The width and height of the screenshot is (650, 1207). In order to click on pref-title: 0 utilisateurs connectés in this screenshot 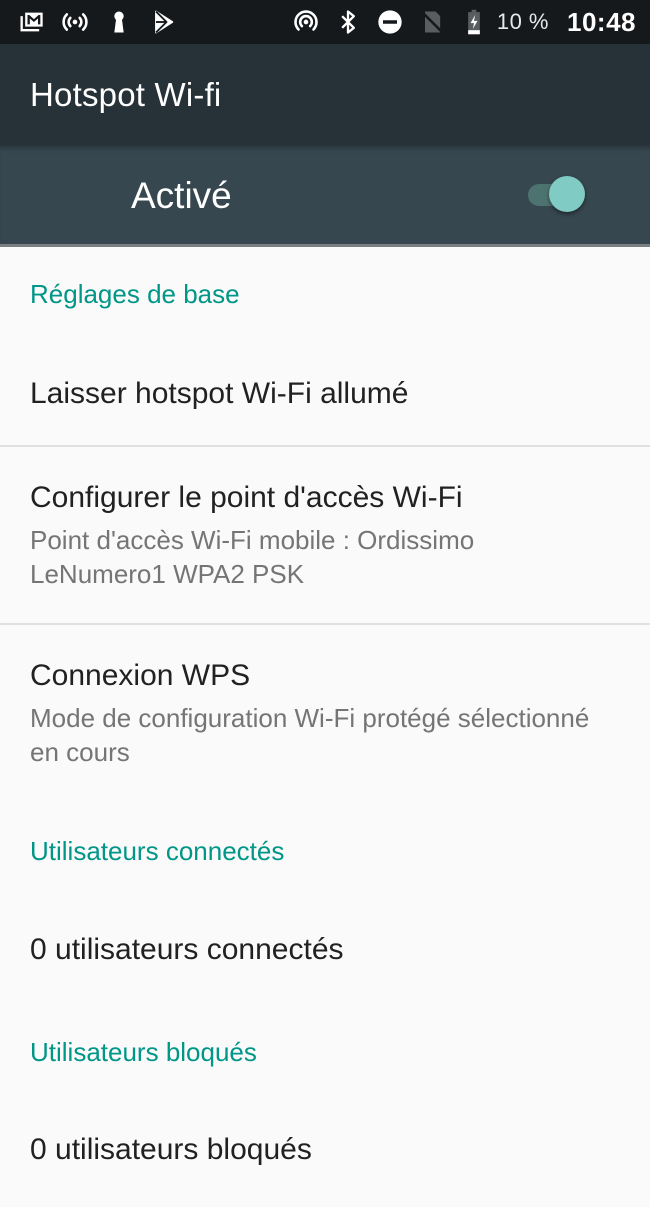, I will do `click(187, 949)`.